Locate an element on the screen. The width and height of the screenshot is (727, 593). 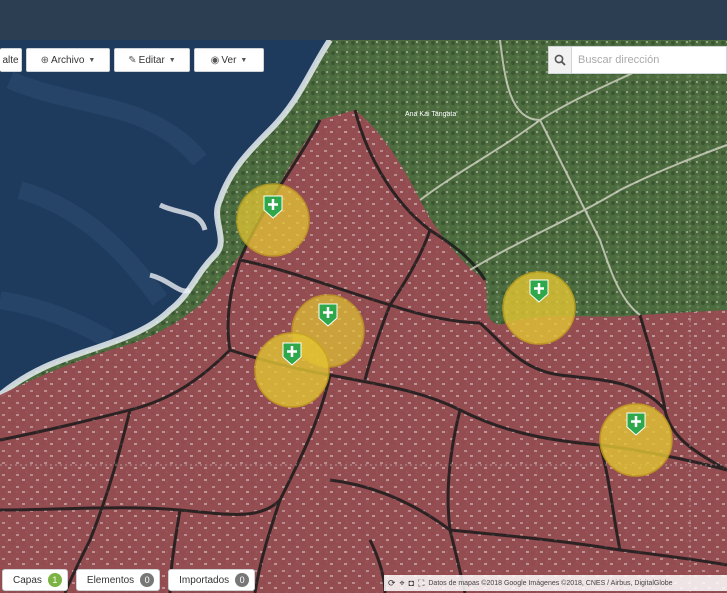
search-input is located at coordinates (649, 60).